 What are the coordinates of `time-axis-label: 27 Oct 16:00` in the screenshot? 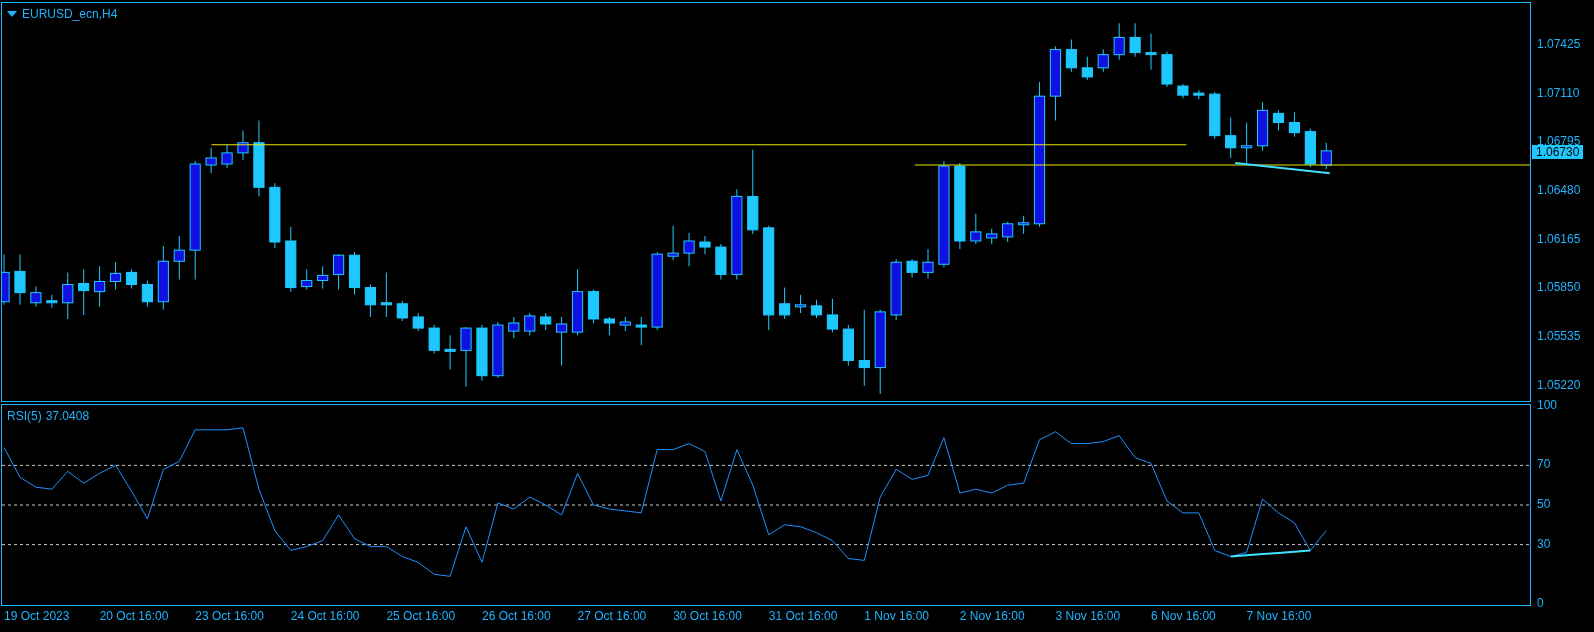 It's located at (612, 616).